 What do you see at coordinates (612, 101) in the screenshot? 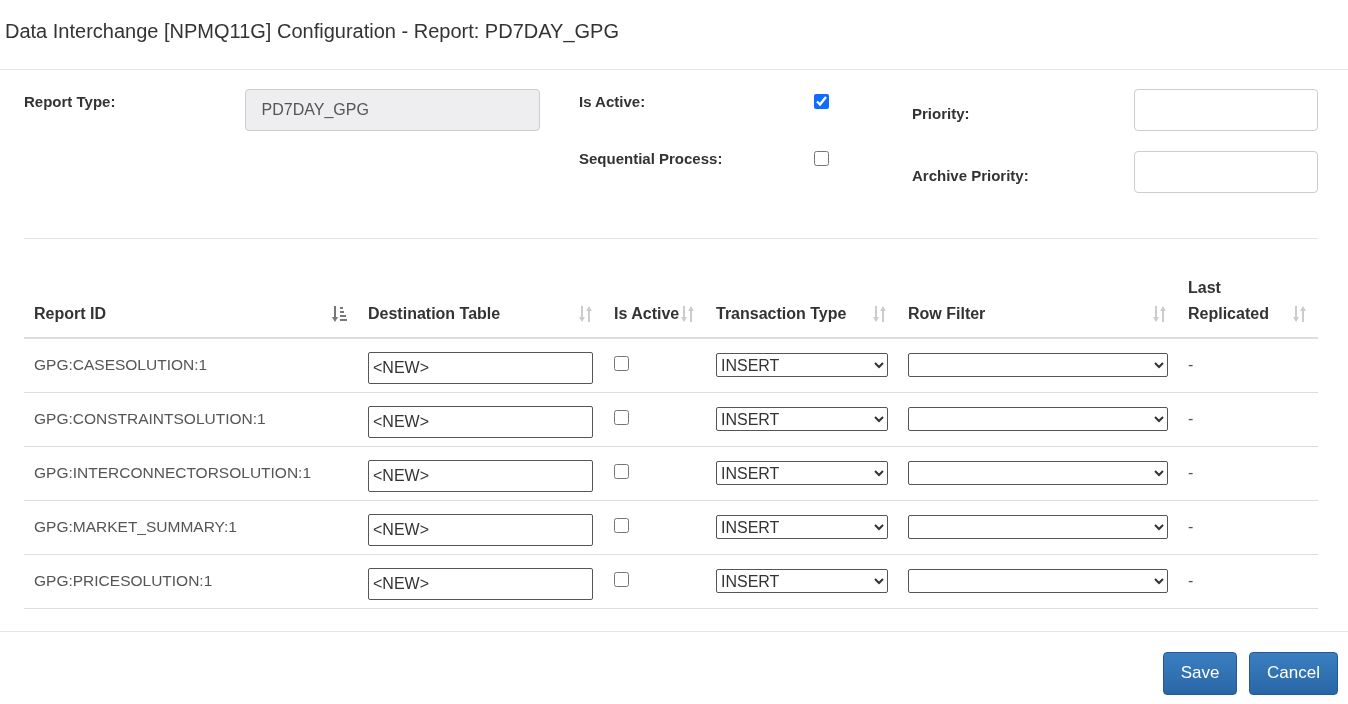
I see `field-label: Is Active:` at bounding box center [612, 101].